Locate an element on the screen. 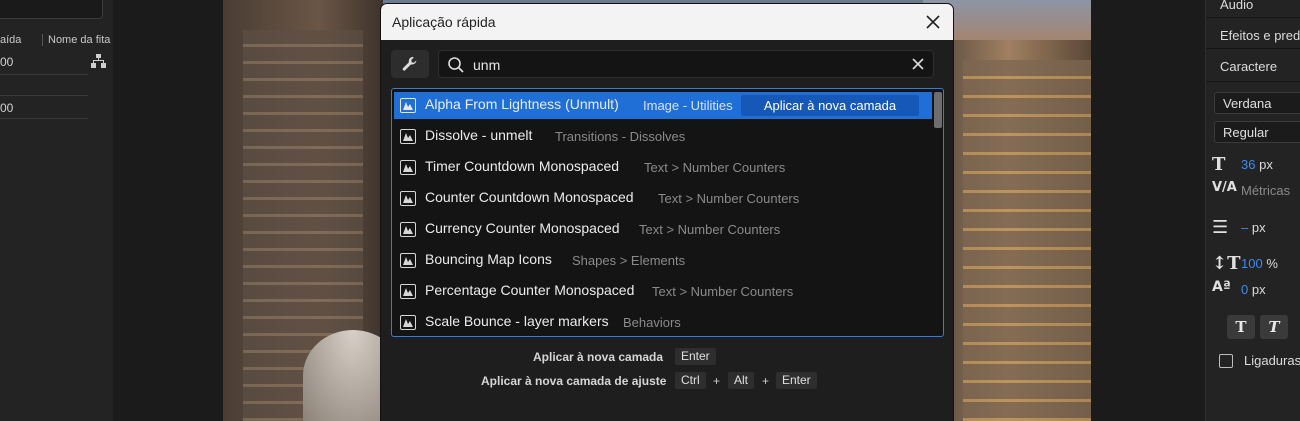  font-style-value: Regular is located at coordinates (1246, 132).